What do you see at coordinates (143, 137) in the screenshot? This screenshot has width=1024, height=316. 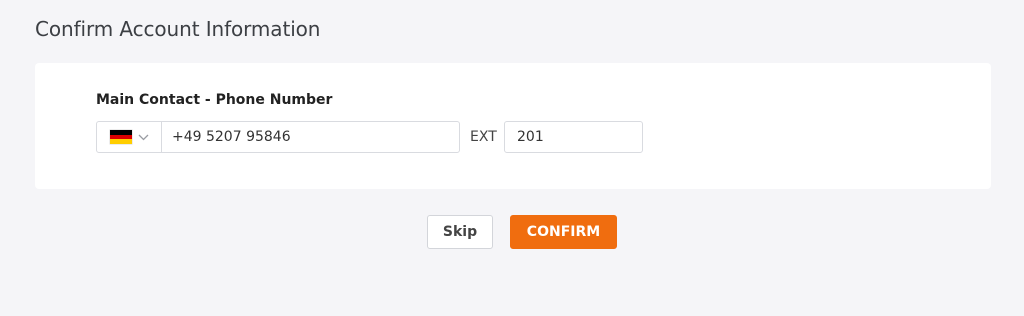 I see `chevron-down-icon` at bounding box center [143, 137].